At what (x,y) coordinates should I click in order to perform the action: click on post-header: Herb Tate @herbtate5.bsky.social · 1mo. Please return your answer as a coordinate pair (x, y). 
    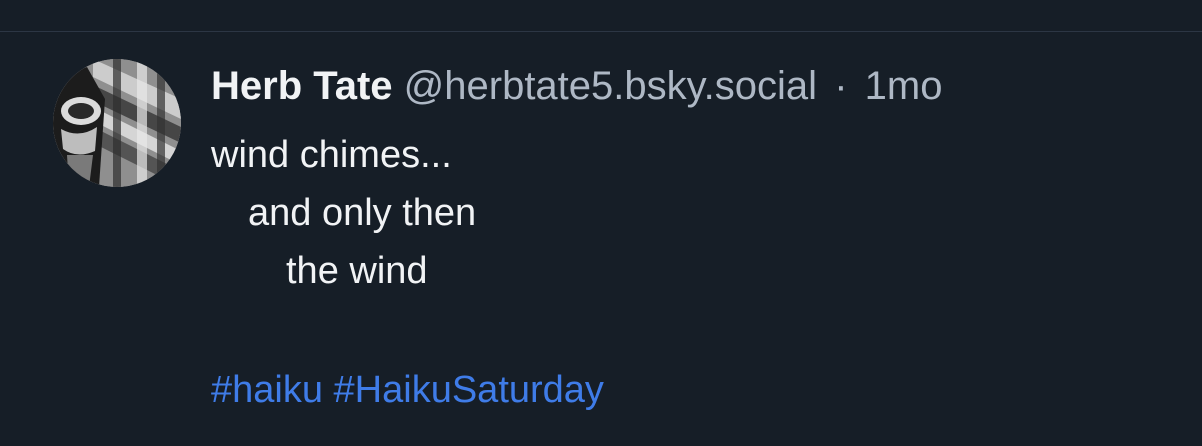
    Looking at the image, I should click on (576, 86).